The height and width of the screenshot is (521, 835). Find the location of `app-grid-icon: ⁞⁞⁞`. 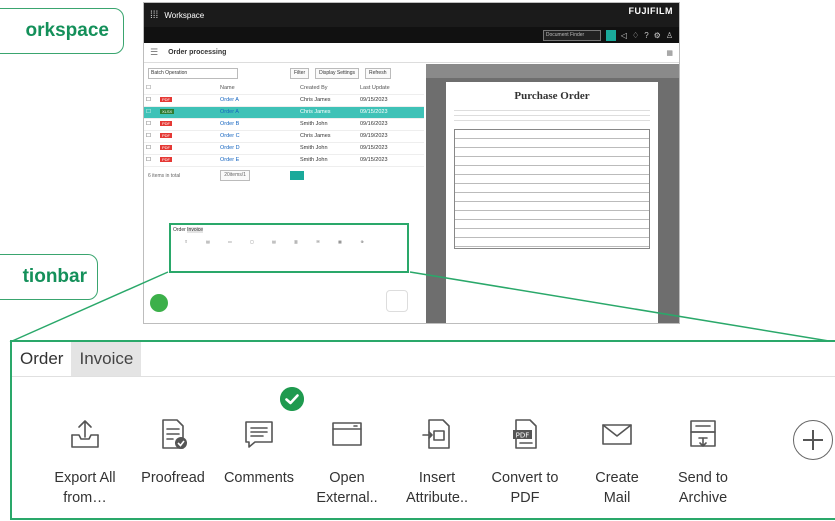

app-grid-icon: ⁞⁞⁞ is located at coordinates (154, 15).